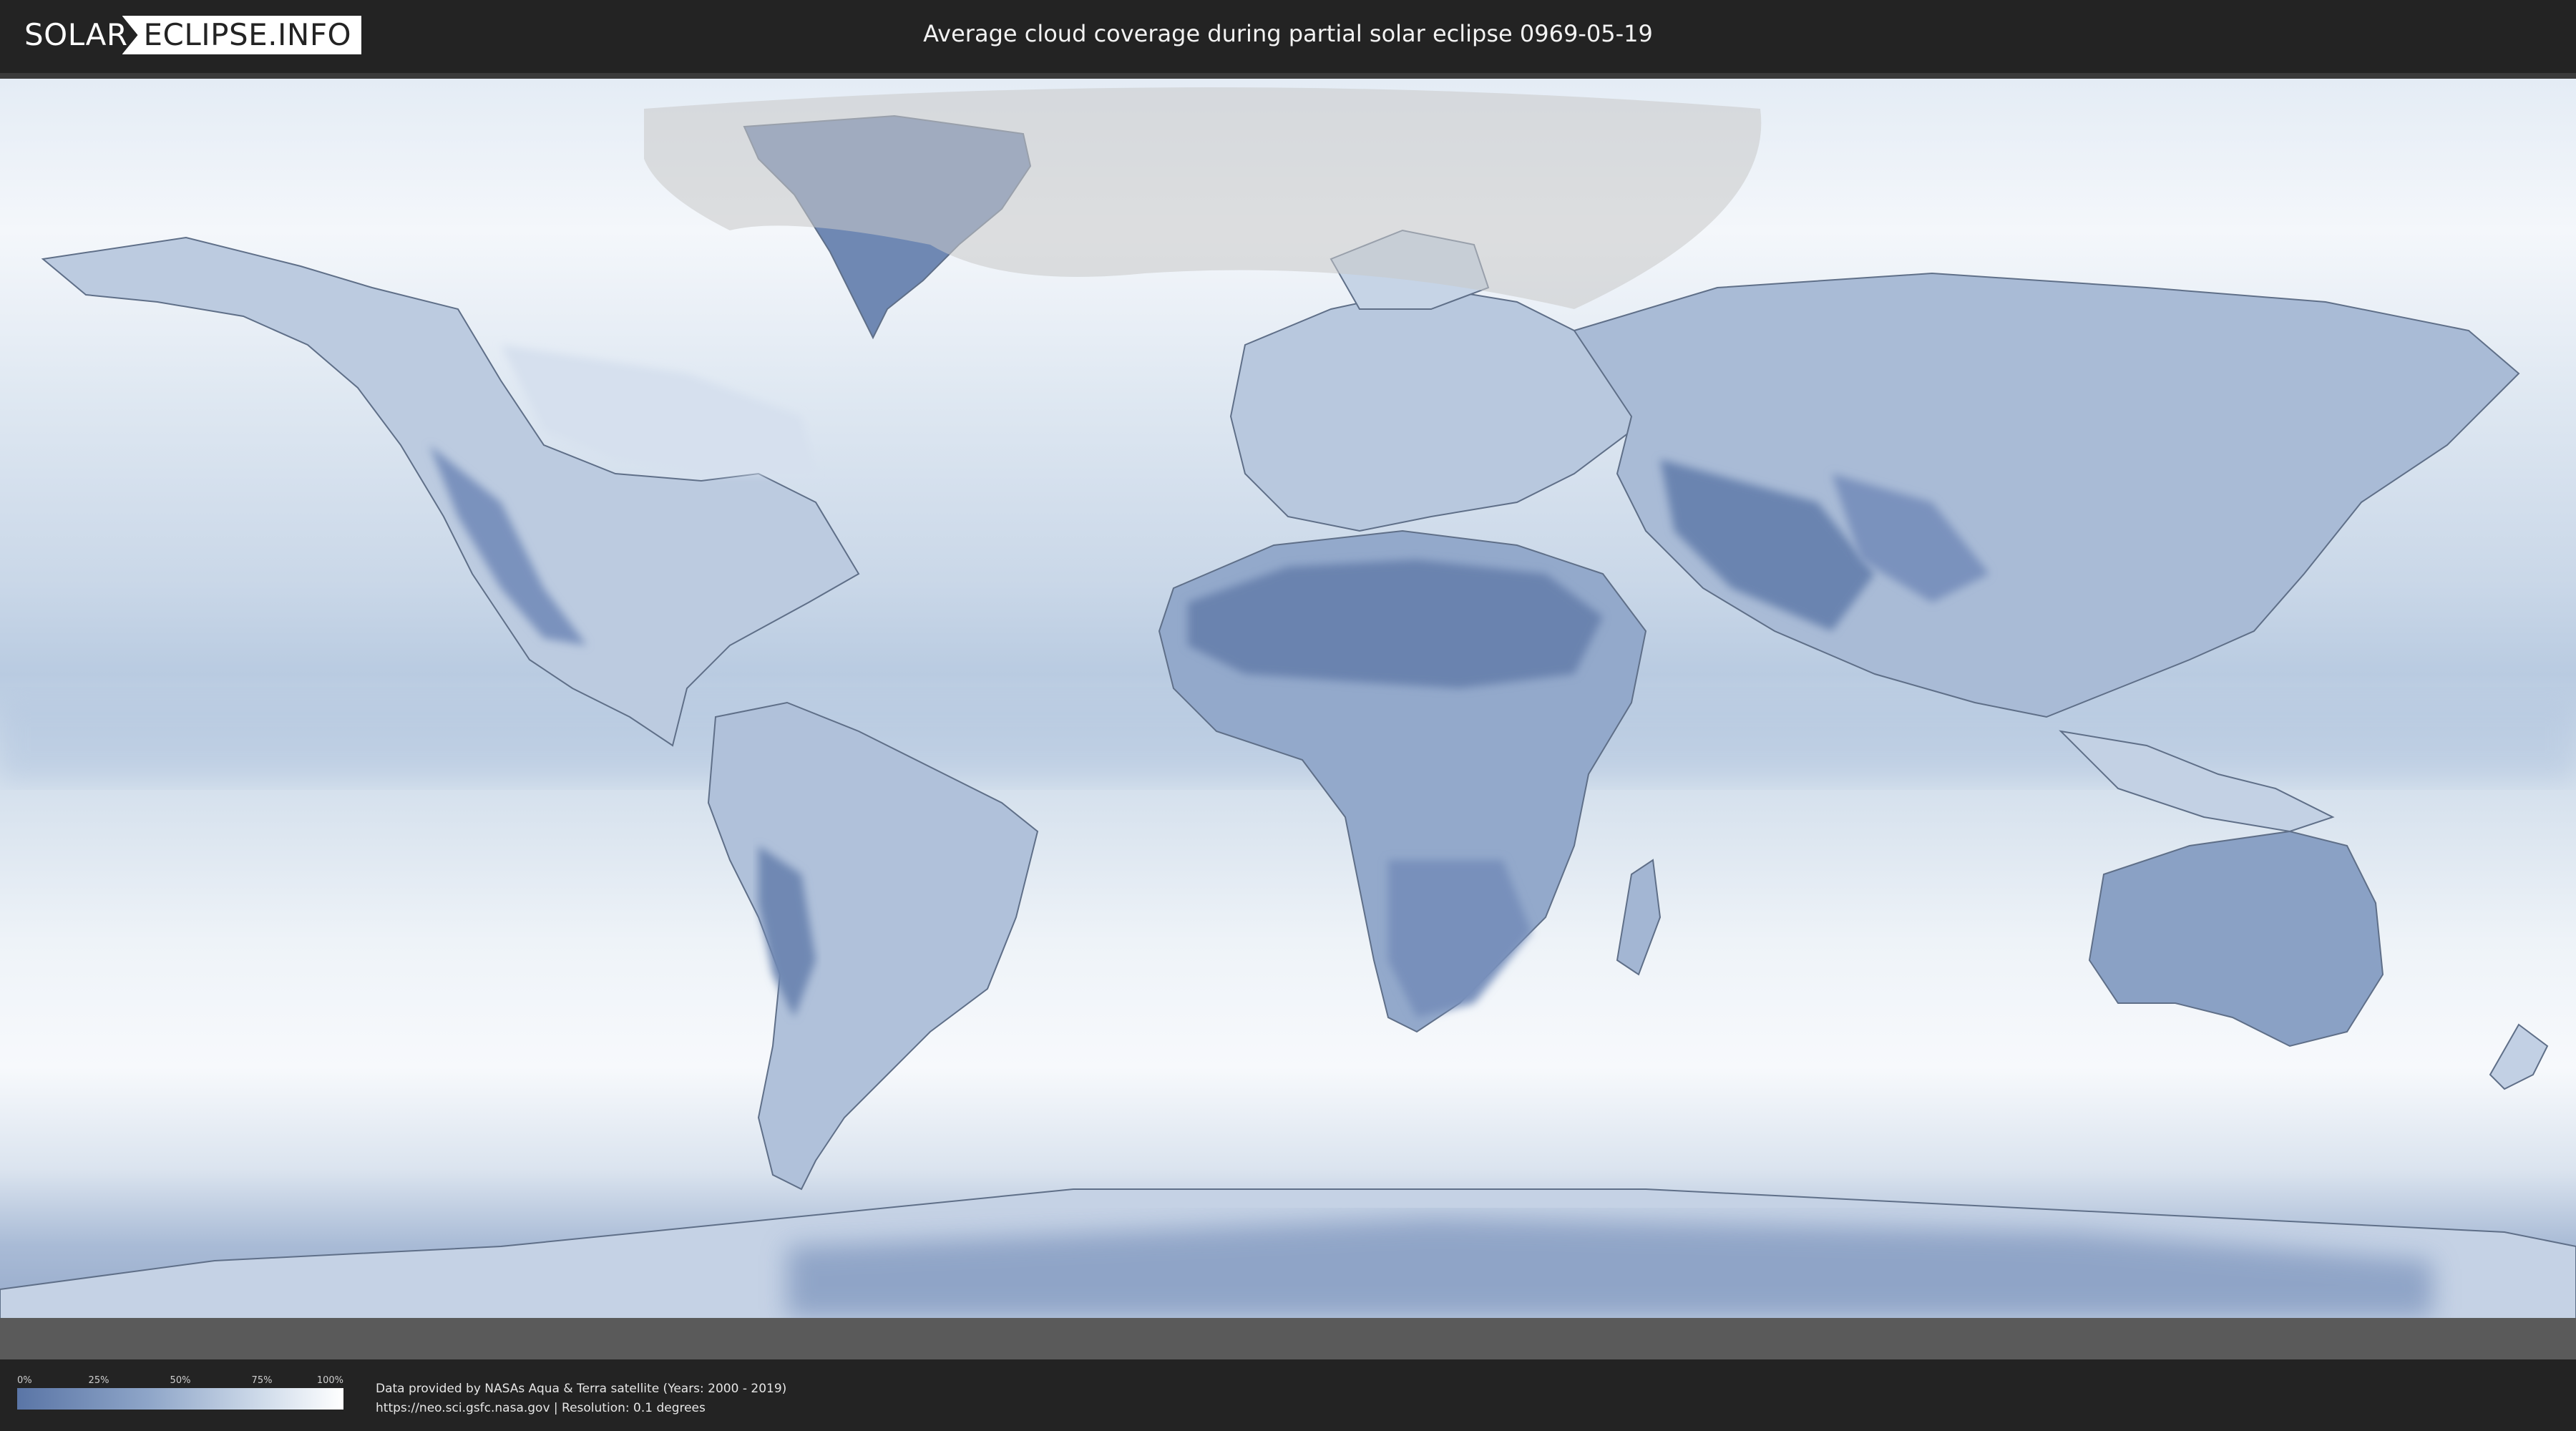  What do you see at coordinates (98, 1380) in the screenshot?
I see `legend-tick-25: 25%` at bounding box center [98, 1380].